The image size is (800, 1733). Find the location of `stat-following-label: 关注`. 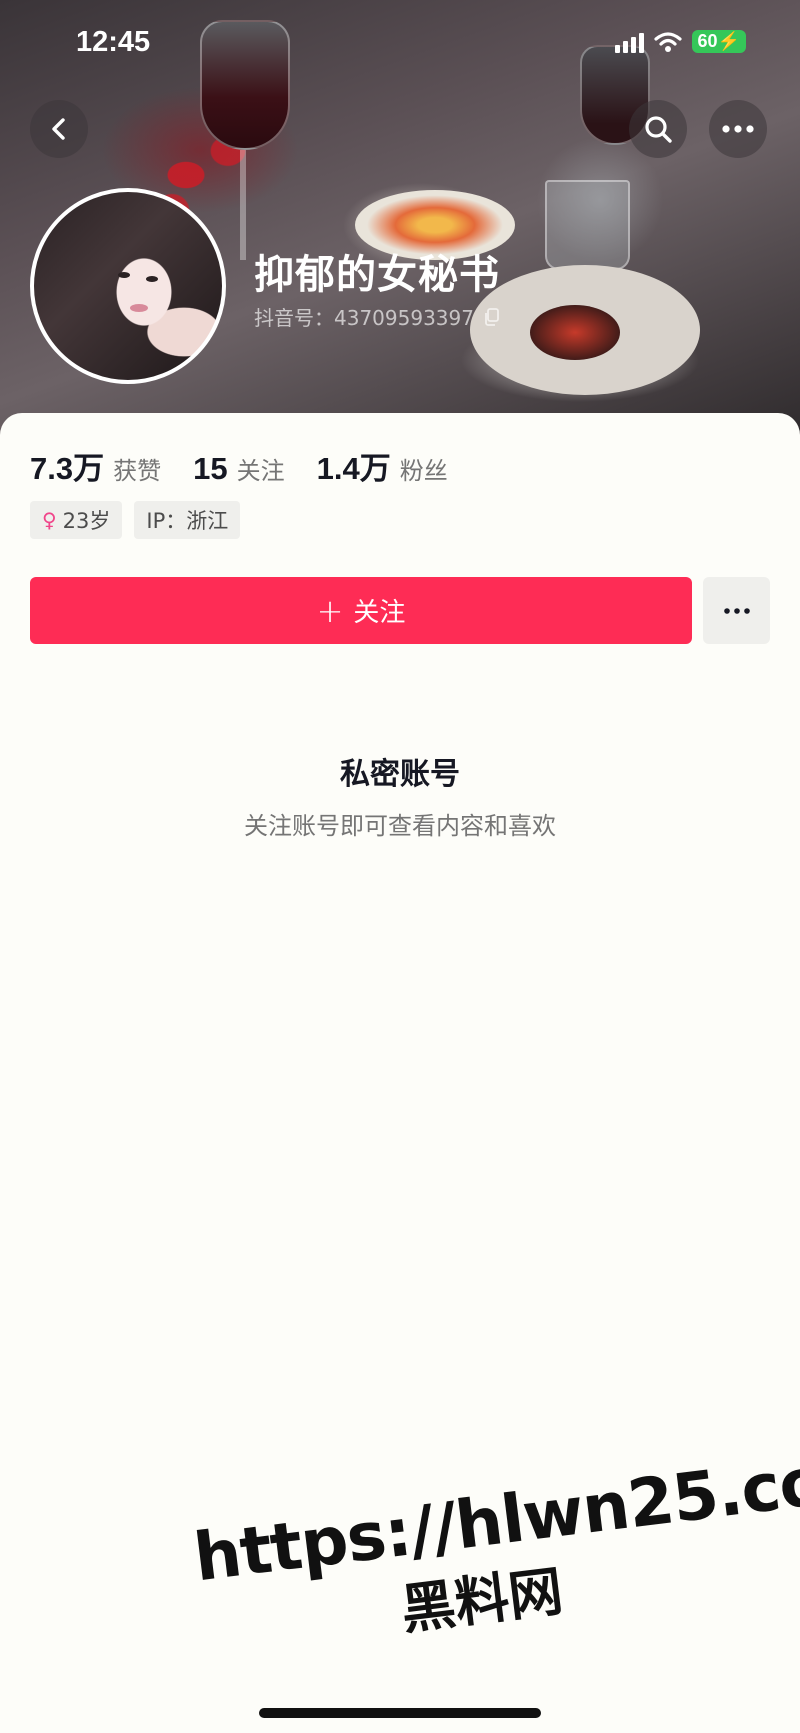

stat-following-label: 关注 is located at coordinates (260, 471).